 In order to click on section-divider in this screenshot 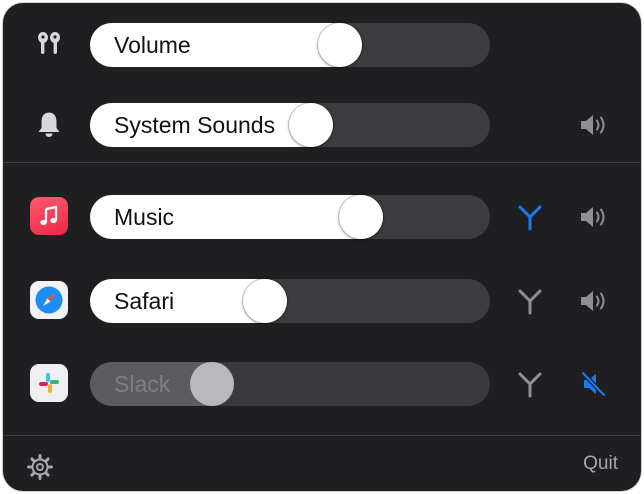, I will do `click(322, 162)`.